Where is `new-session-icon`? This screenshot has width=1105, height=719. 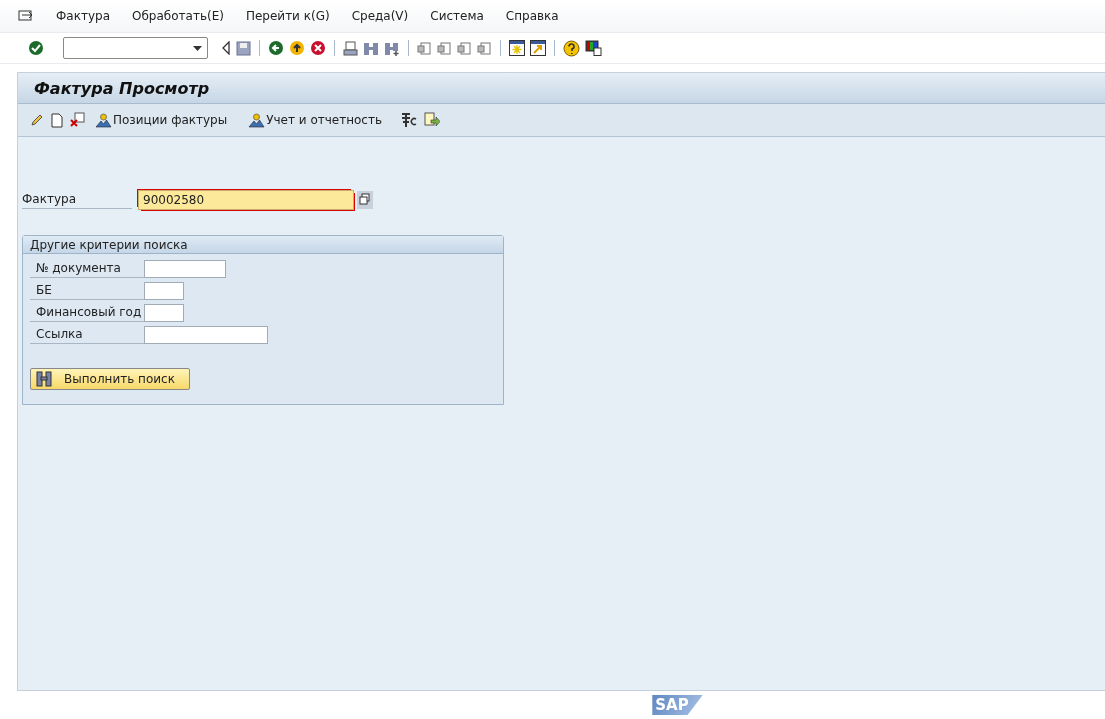 new-session-icon is located at coordinates (517, 48).